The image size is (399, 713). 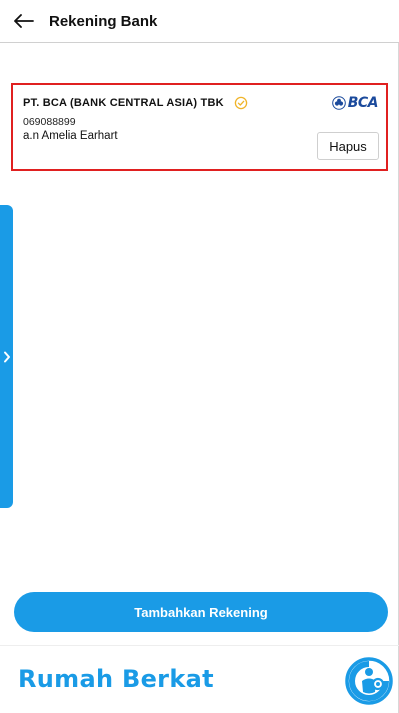 I want to click on bca-logo: BCA, so click(x=355, y=103).